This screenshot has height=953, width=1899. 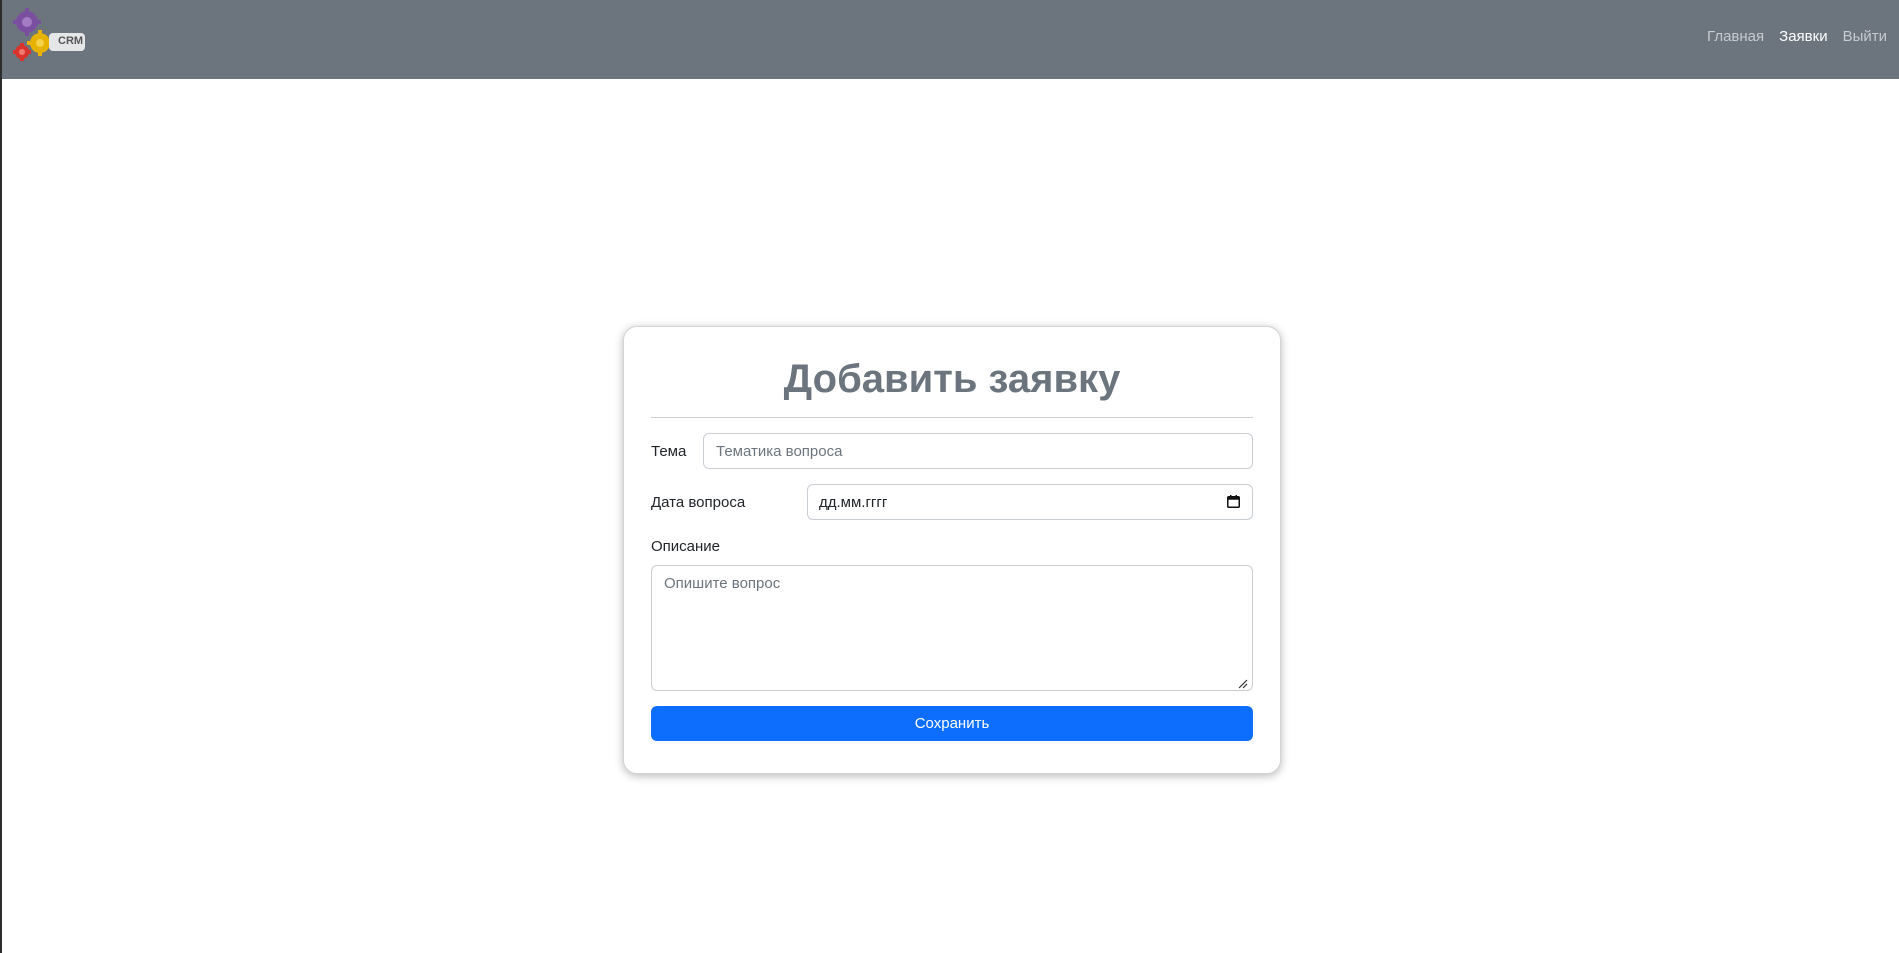 What do you see at coordinates (978, 451) in the screenshot?
I see `topic-input` at bounding box center [978, 451].